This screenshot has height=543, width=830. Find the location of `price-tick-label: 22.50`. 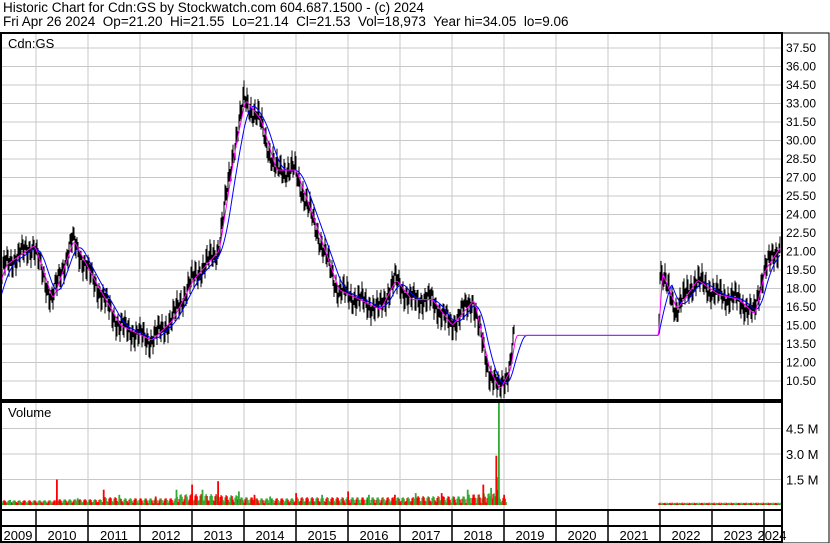

price-tick-label: 22.50 is located at coordinates (801, 233).